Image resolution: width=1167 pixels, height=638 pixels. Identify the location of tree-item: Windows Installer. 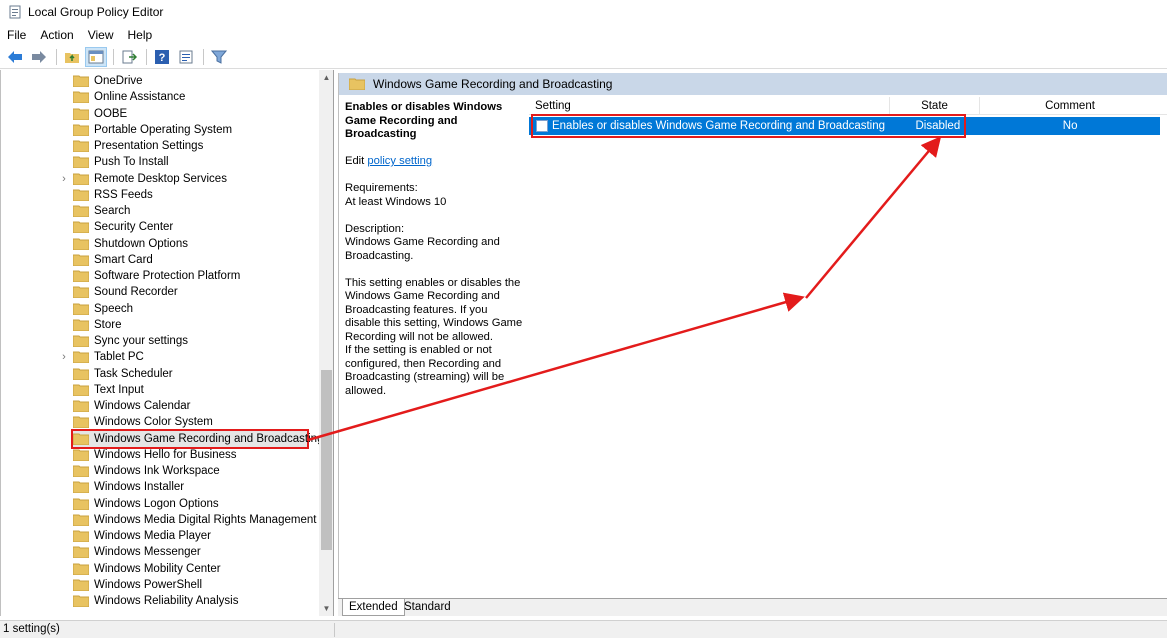
(160, 487).